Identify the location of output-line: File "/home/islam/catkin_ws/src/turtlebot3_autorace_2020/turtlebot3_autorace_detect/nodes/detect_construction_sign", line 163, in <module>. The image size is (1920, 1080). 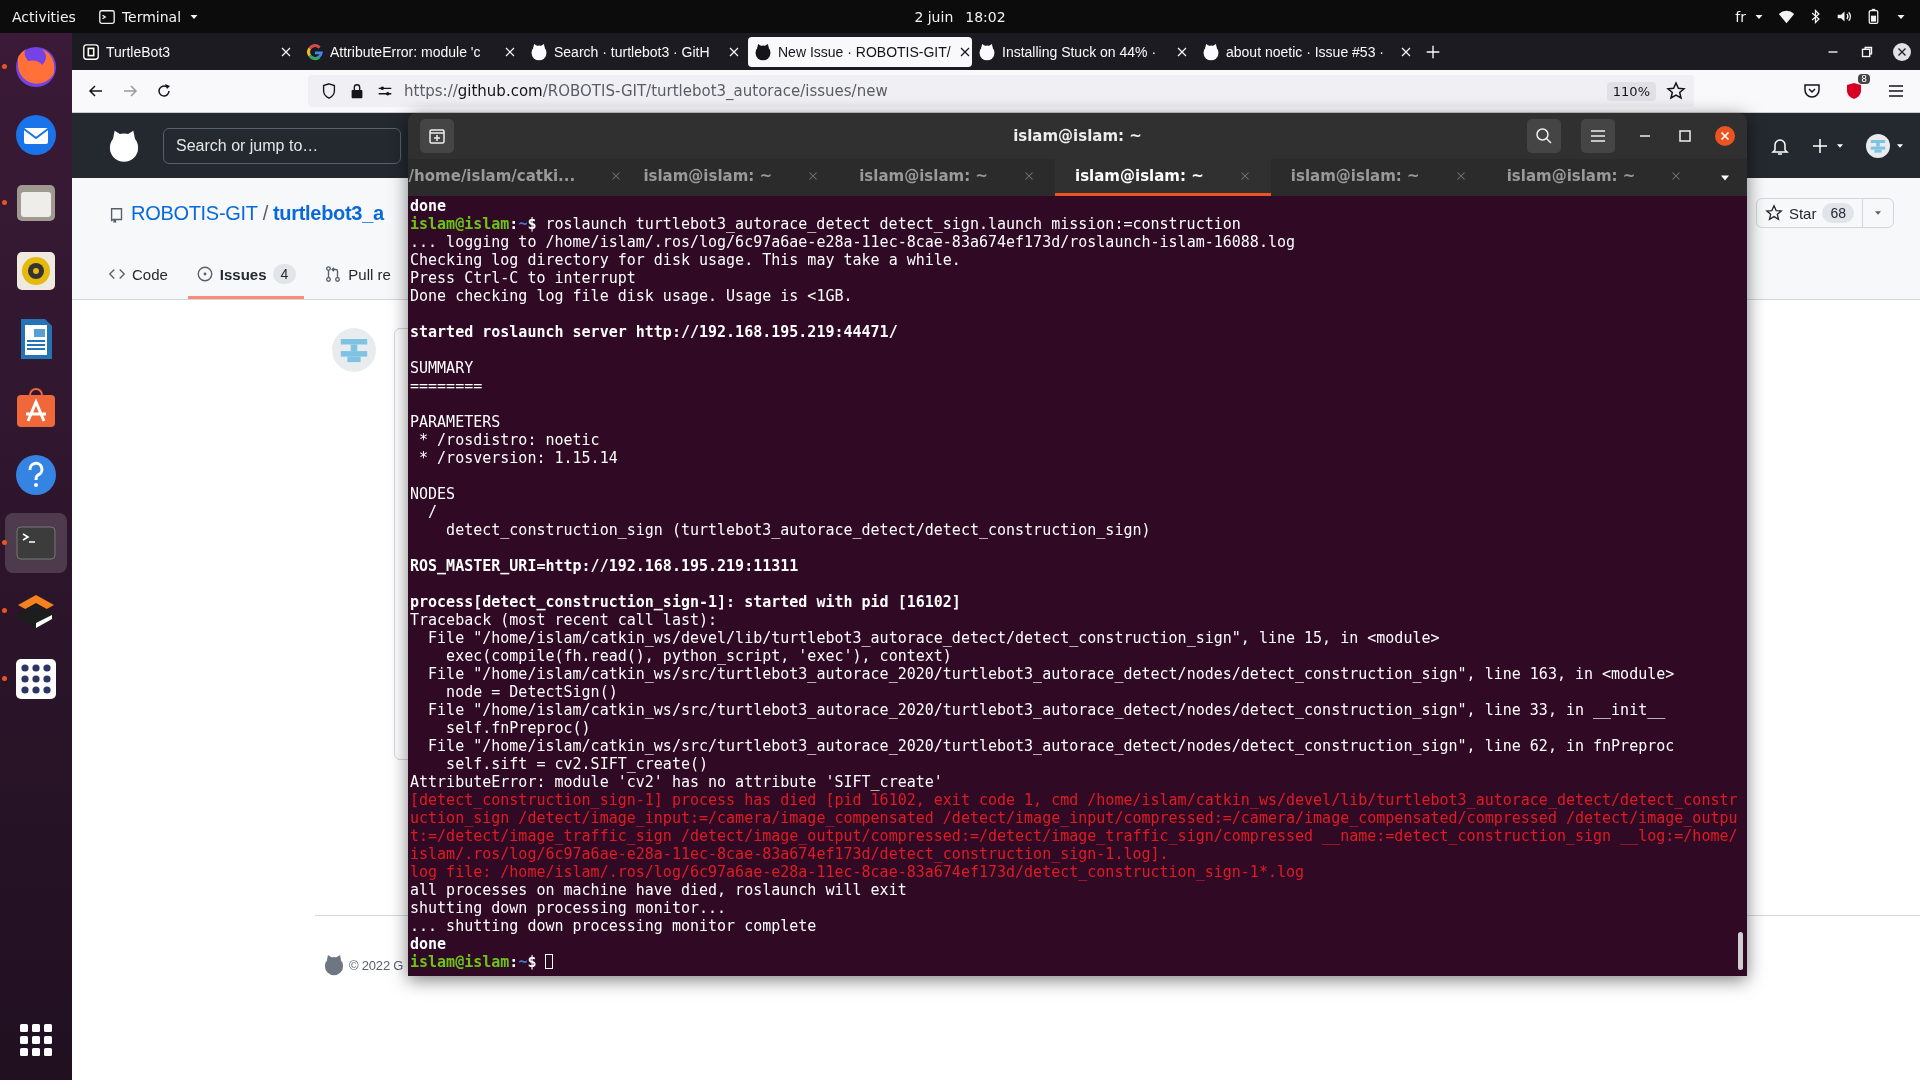
(1051, 674).